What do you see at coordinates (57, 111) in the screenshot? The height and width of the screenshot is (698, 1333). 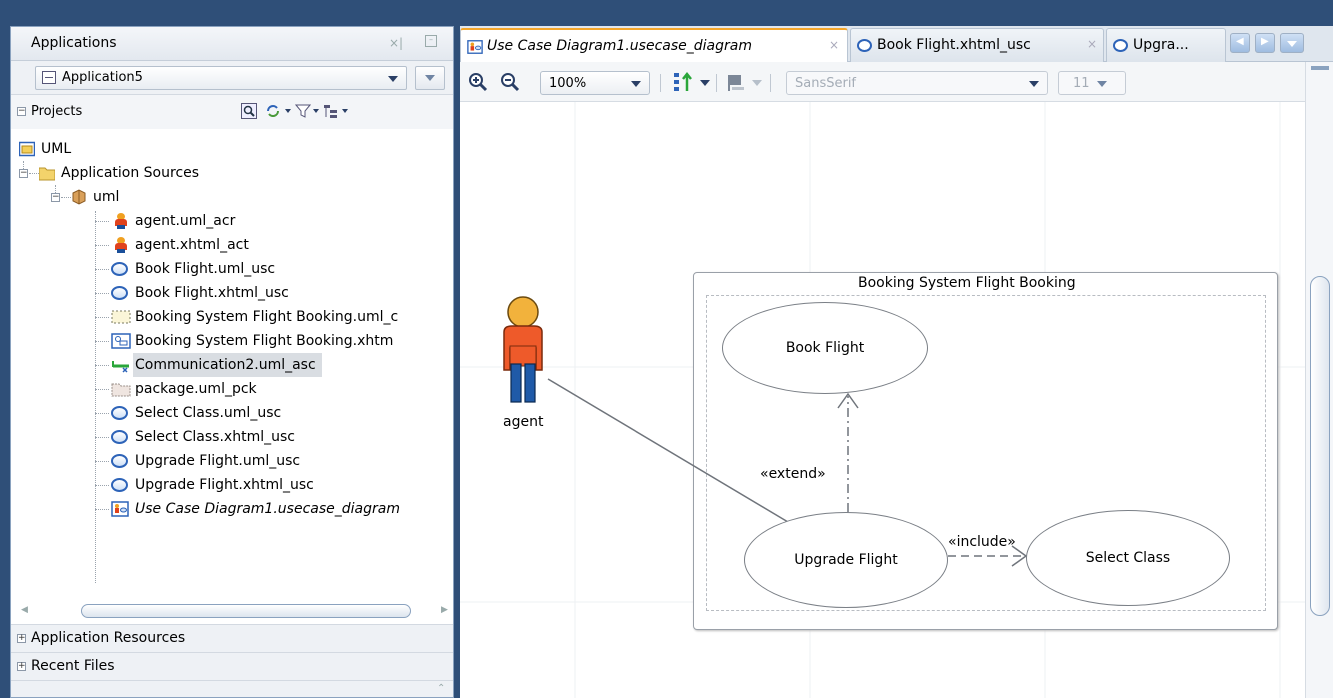 I see `projects-label: Projects` at bounding box center [57, 111].